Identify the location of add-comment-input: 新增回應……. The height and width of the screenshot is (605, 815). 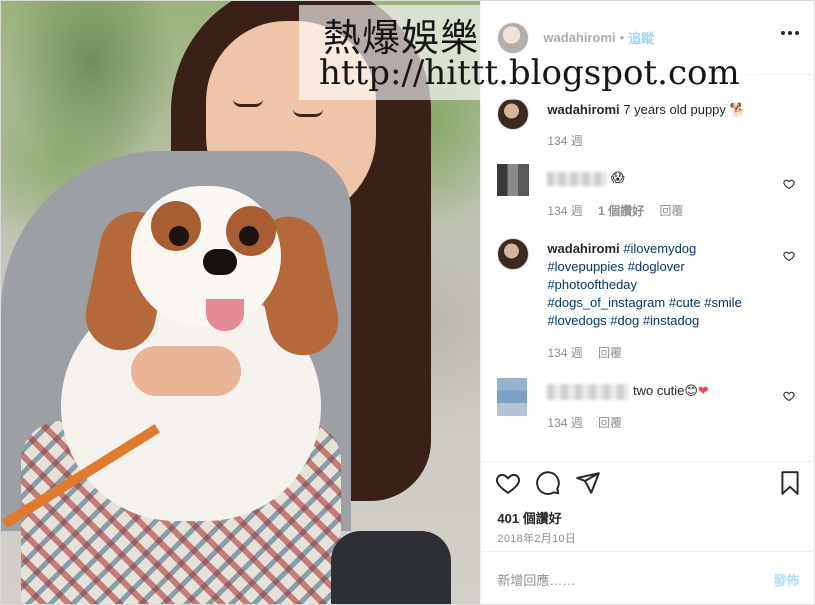
(536, 579).